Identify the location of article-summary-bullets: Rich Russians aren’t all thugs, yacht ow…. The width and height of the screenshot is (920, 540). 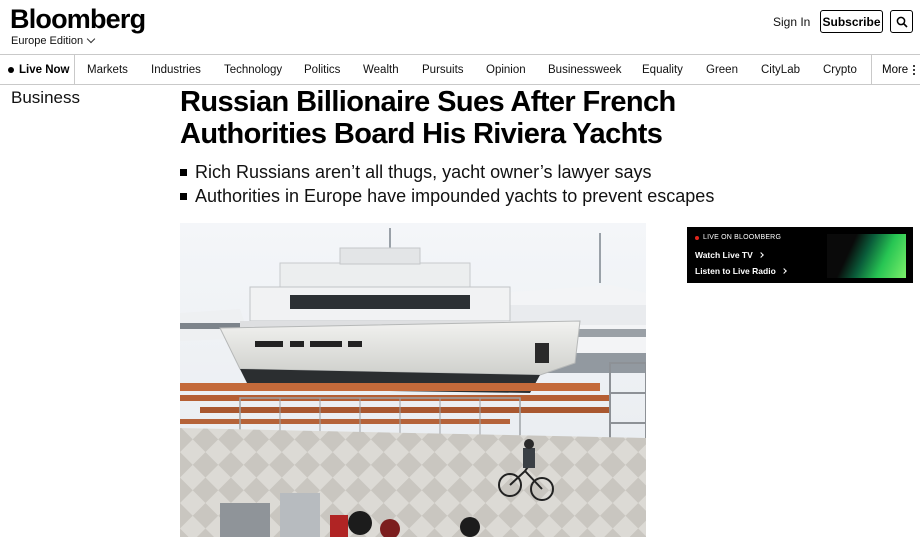
(480, 184).